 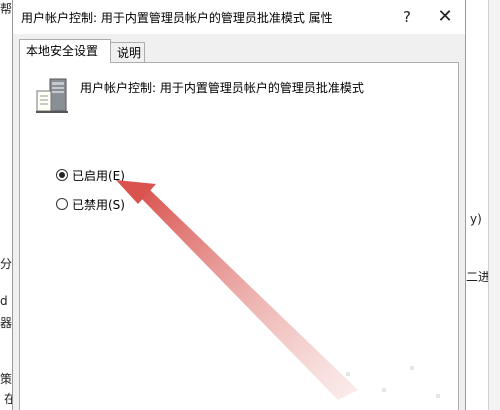 I want to click on background-window-edge, so click(x=494, y=205).